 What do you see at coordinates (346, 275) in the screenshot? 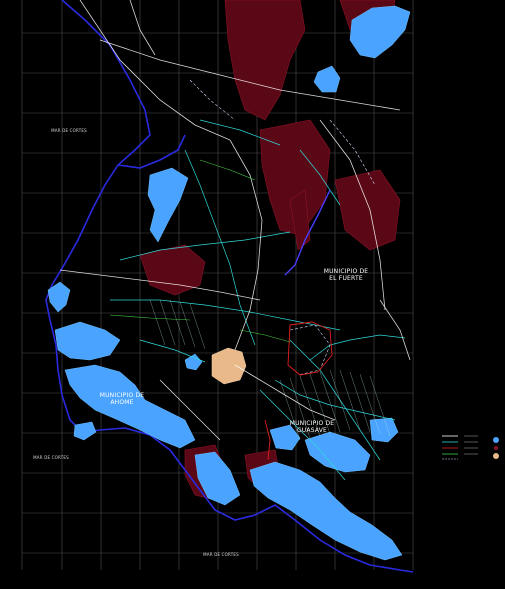
I see `label-municipio-el-fuerte: MUNICIPIO DE EL FUERTE` at bounding box center [346, 275].